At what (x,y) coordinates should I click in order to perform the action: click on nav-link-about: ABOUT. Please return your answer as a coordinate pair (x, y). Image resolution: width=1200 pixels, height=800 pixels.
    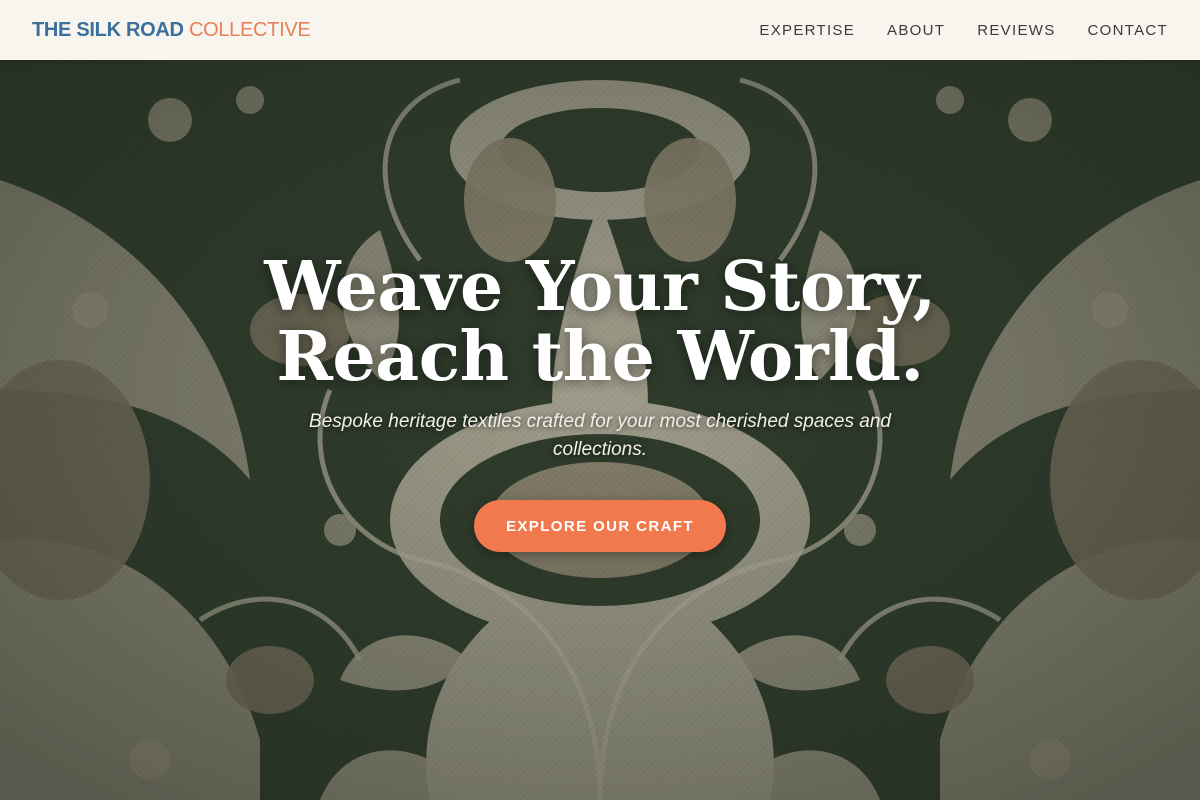
    Looking at the image, I should click on (916, 30).